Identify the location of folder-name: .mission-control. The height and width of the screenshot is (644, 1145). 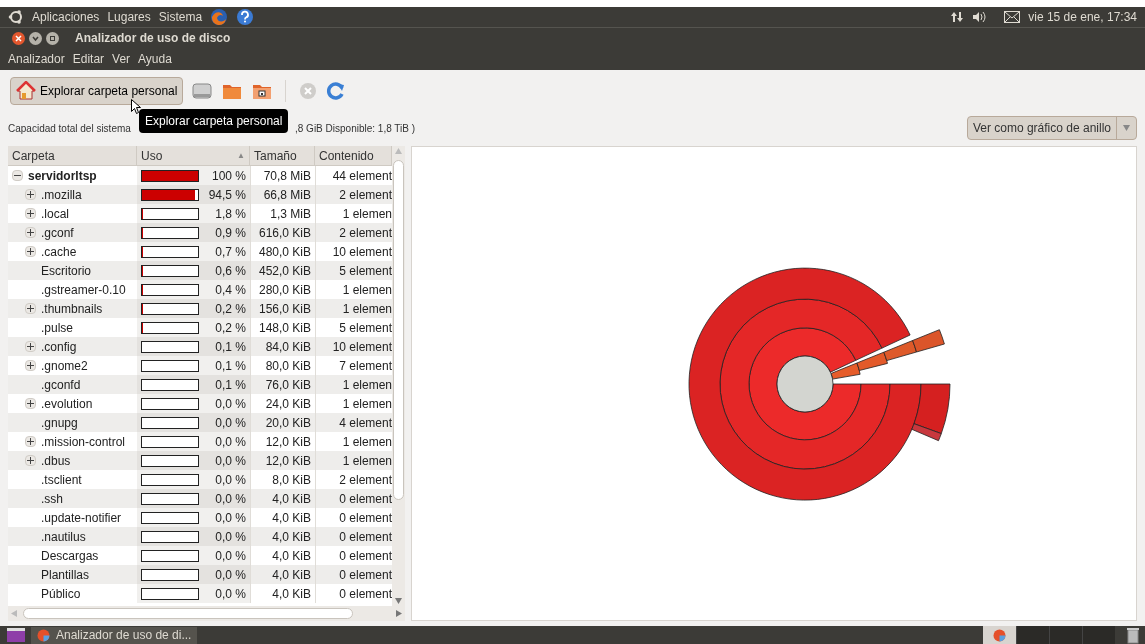
(83, 442).